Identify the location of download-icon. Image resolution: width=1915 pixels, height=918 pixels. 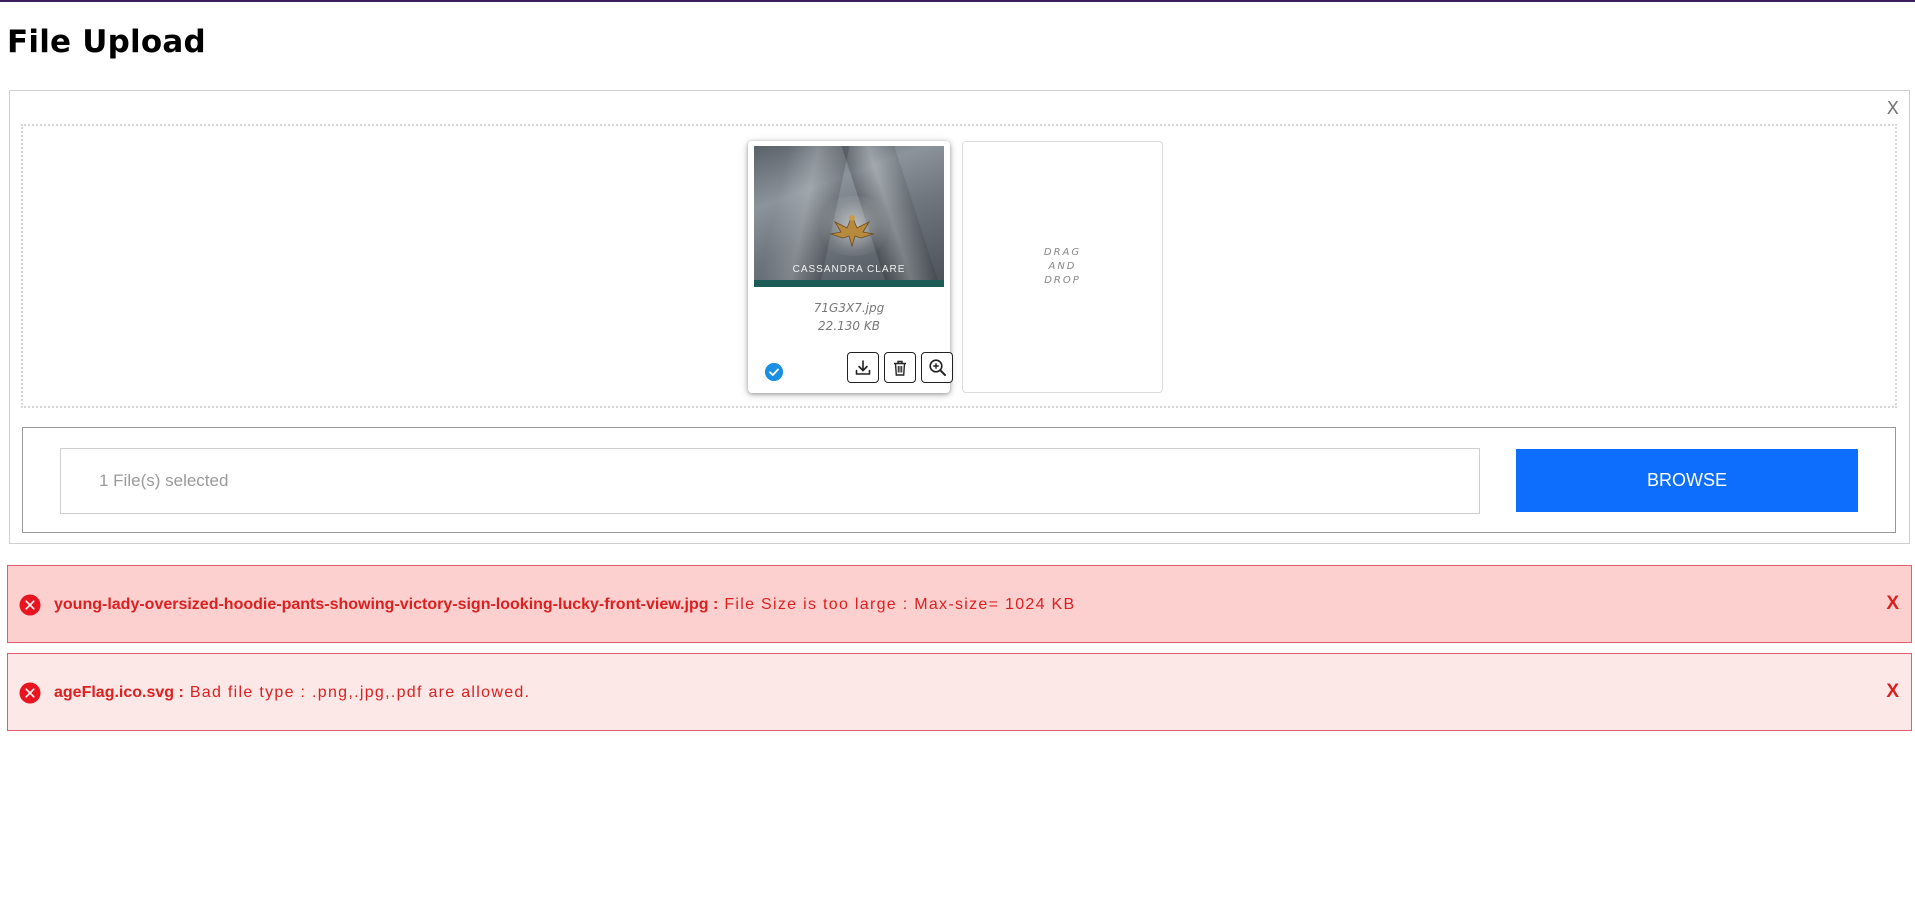
(863, 367).